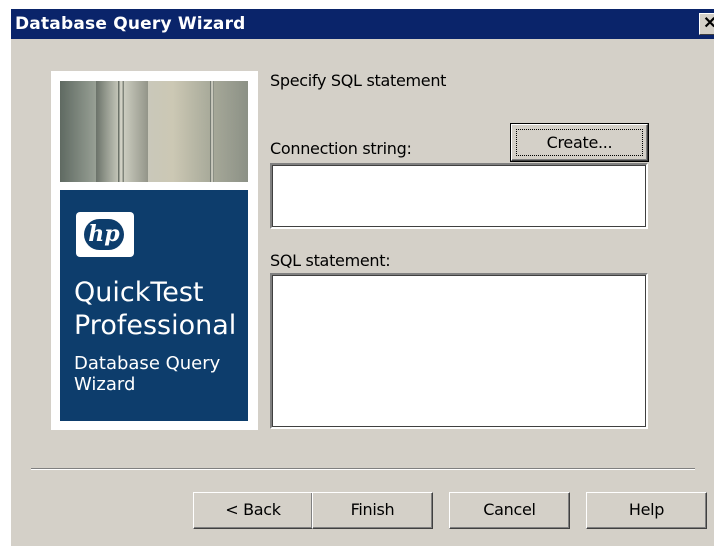  Describe the element at coordinates (330, 260) in the screenshot. I see `sql-statement-label: SQL statement:` at that location.